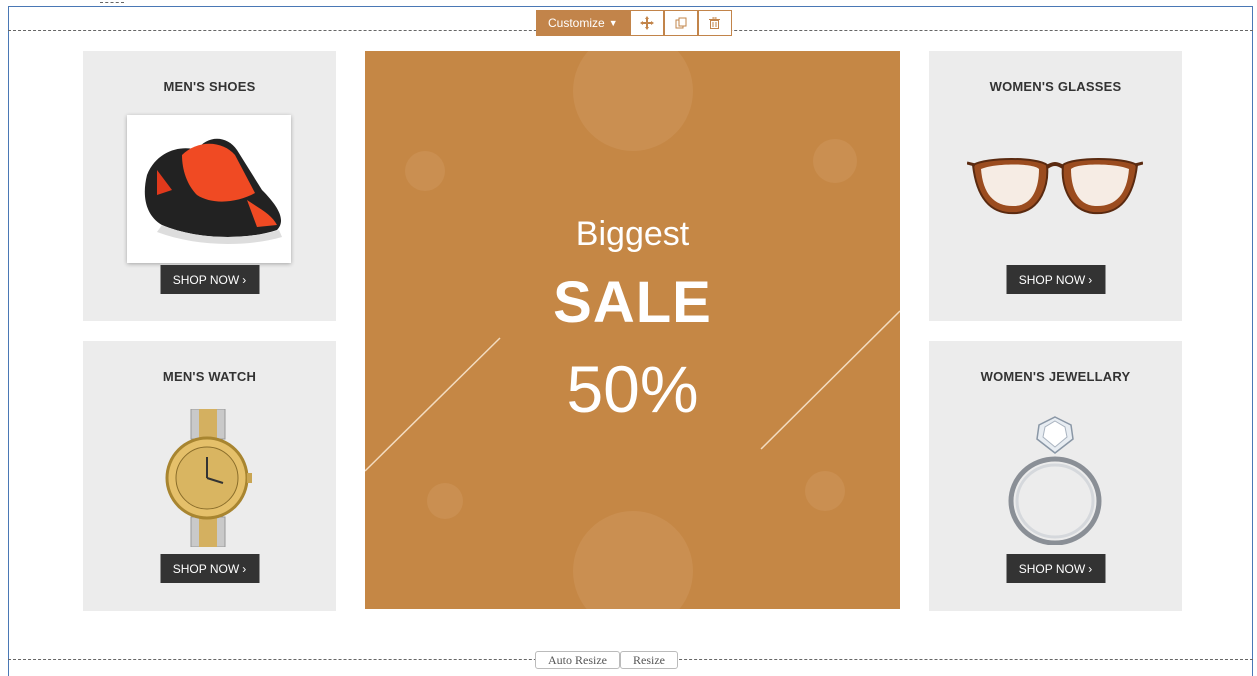  What do you see at coordinates (632, 302) in the screenshot?
I see `banner-line-sale: SALE` at bounding box center [632, 302].